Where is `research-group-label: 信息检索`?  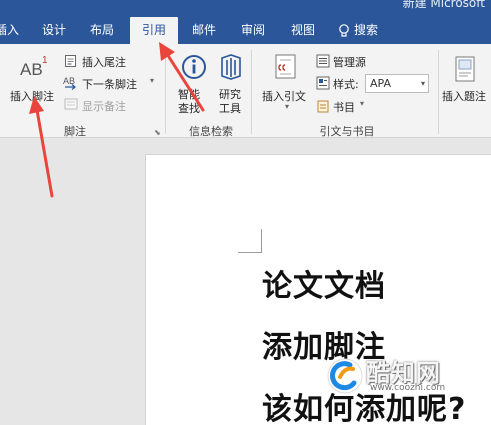 research-group-label: 信息检索 is located at coordinates (211, 131).